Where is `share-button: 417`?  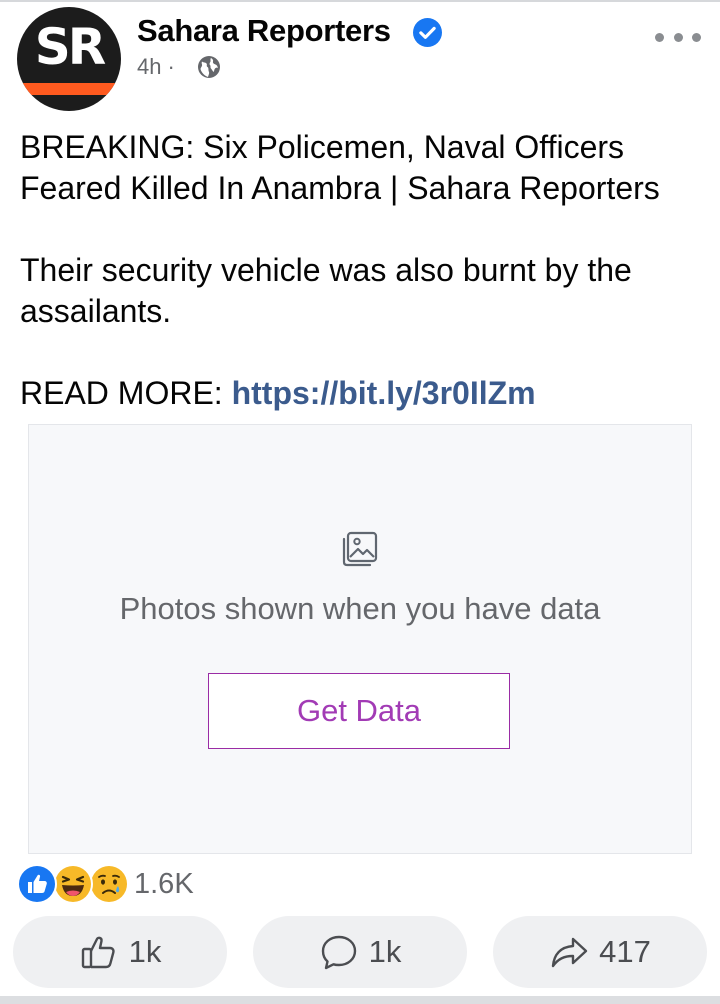 share-button: 417 is located at coordinates (600, 952).